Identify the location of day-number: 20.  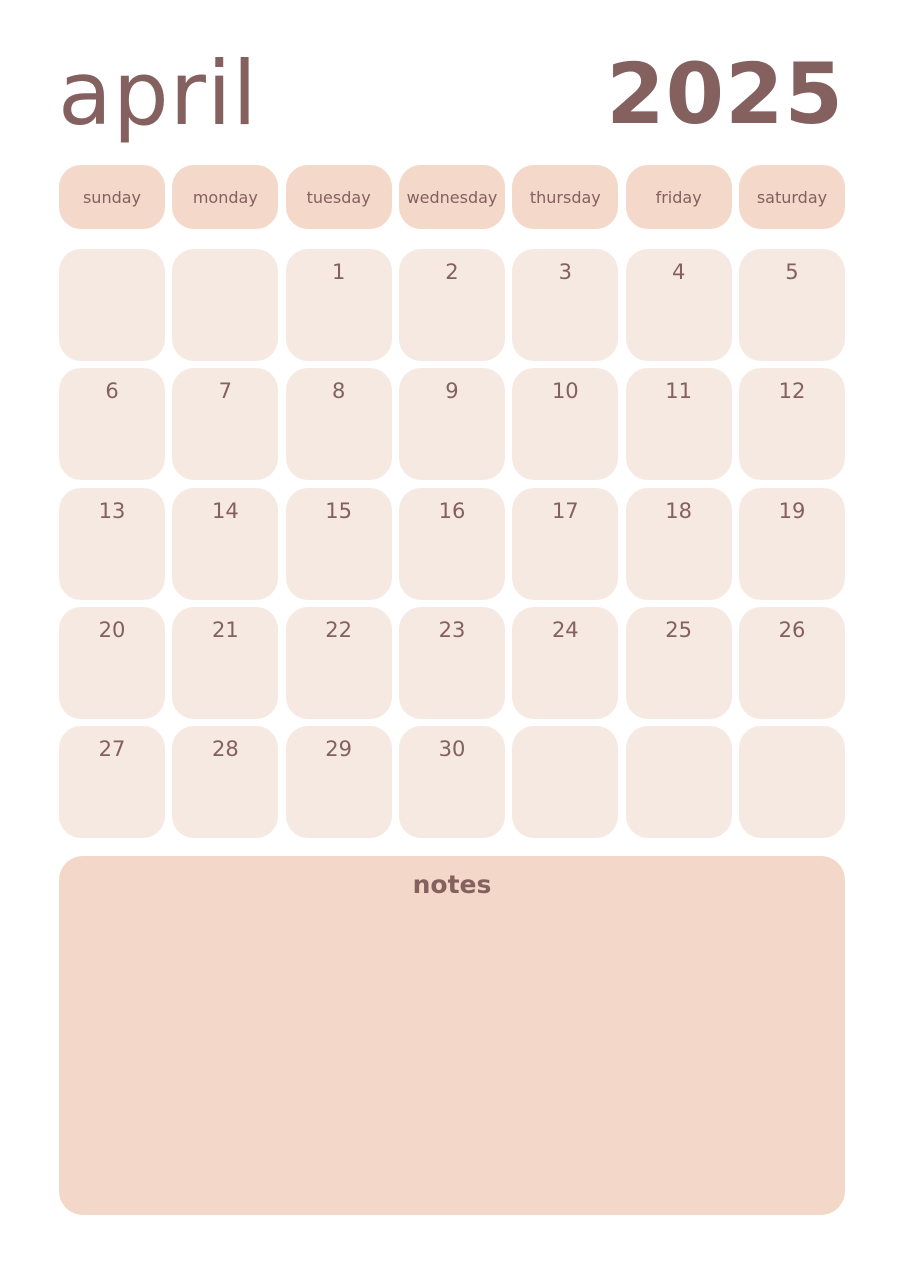
(112, 629).